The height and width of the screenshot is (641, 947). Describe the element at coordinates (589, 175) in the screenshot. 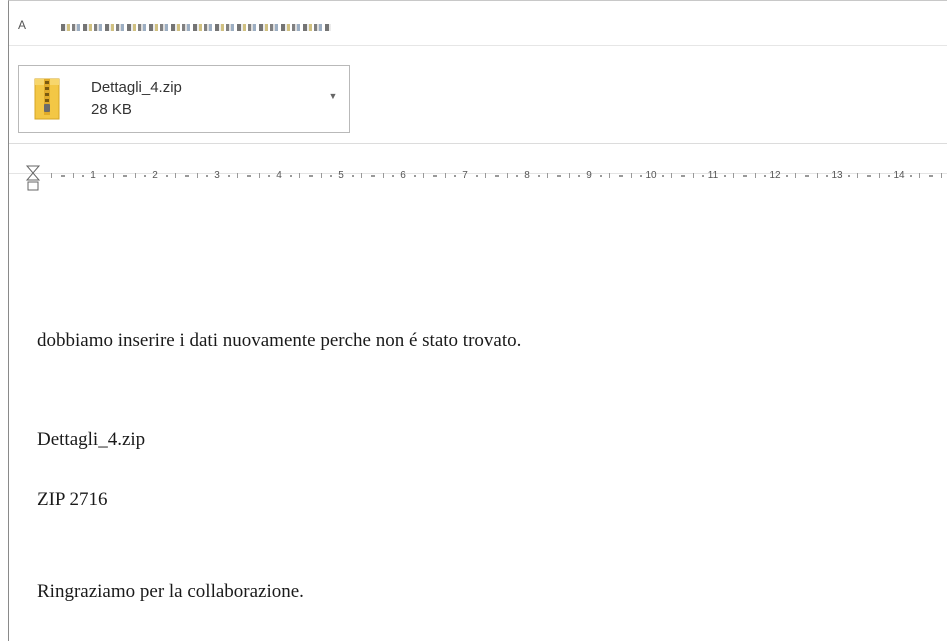

I see `ruler-number: 9` at that location.